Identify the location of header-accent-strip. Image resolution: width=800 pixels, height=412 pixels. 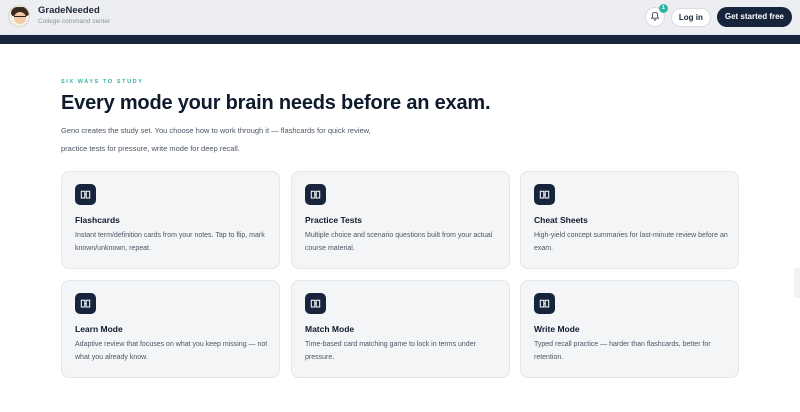
(400, 39).